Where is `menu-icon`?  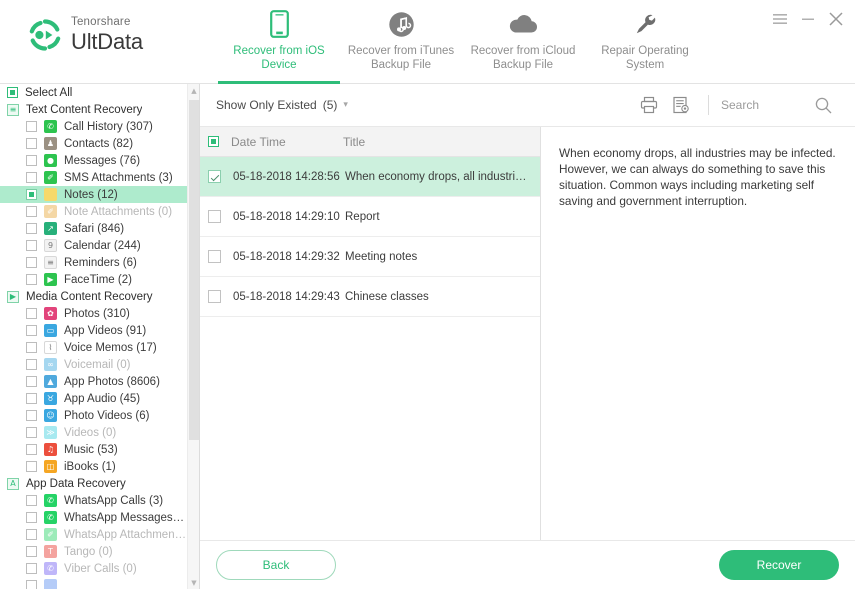 menu-icon is located at coordinates (780, 19).